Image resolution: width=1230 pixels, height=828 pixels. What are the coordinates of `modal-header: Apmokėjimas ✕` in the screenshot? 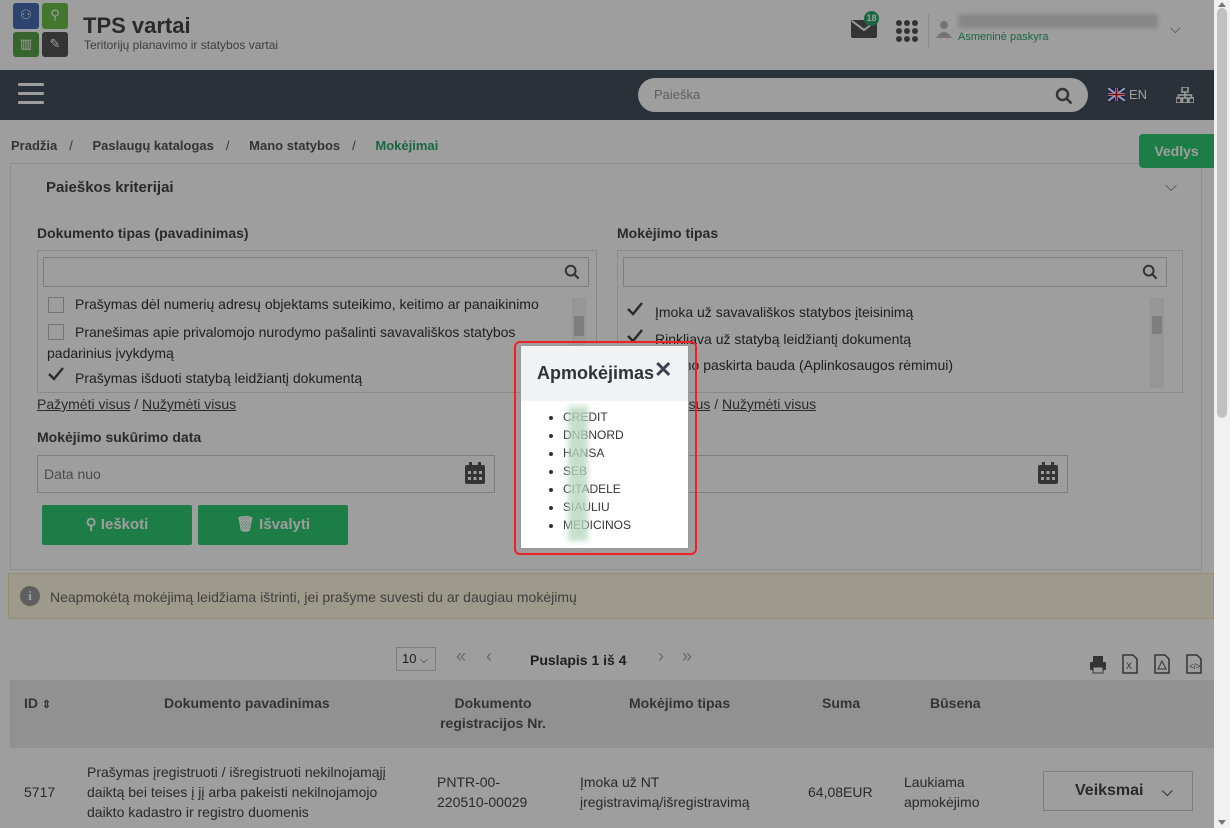 It's located at (604, 373).